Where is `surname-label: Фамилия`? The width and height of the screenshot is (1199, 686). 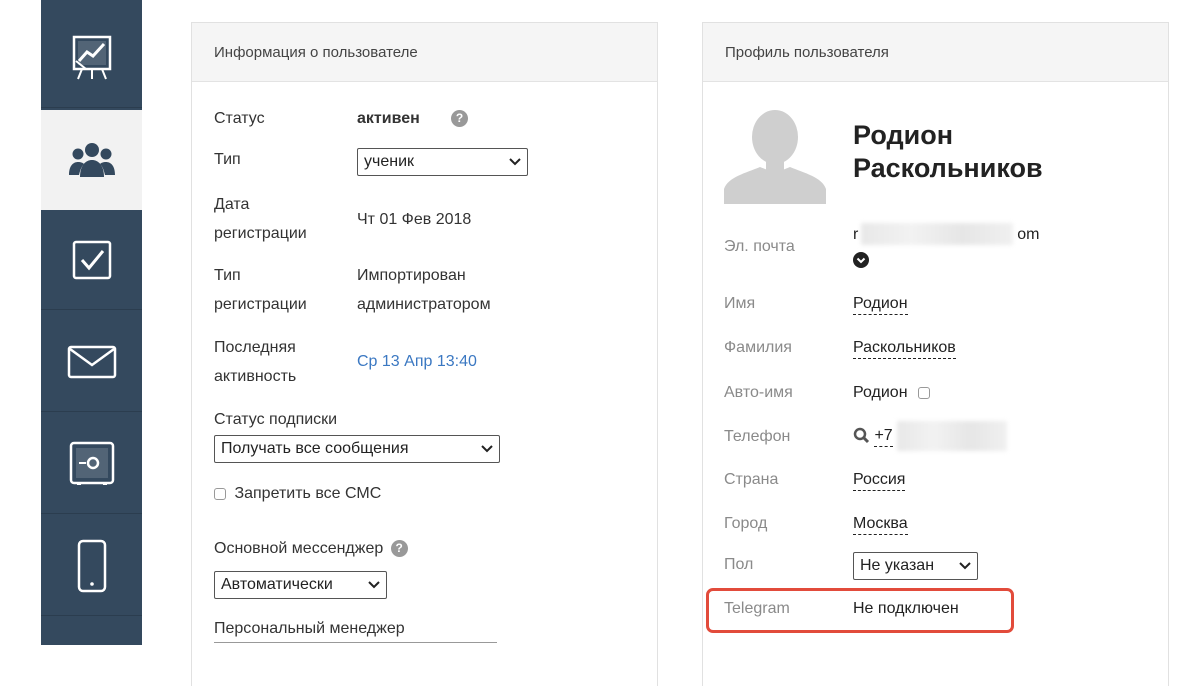
surname-label: Фамилия is located at coordinates (758, 347).